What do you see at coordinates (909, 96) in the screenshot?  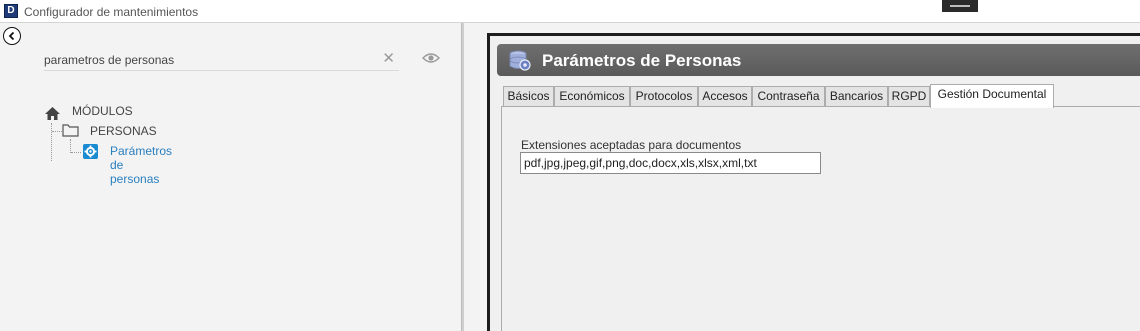 I see `tab-rgpd: RGPD` at bounding box center [909, 96].